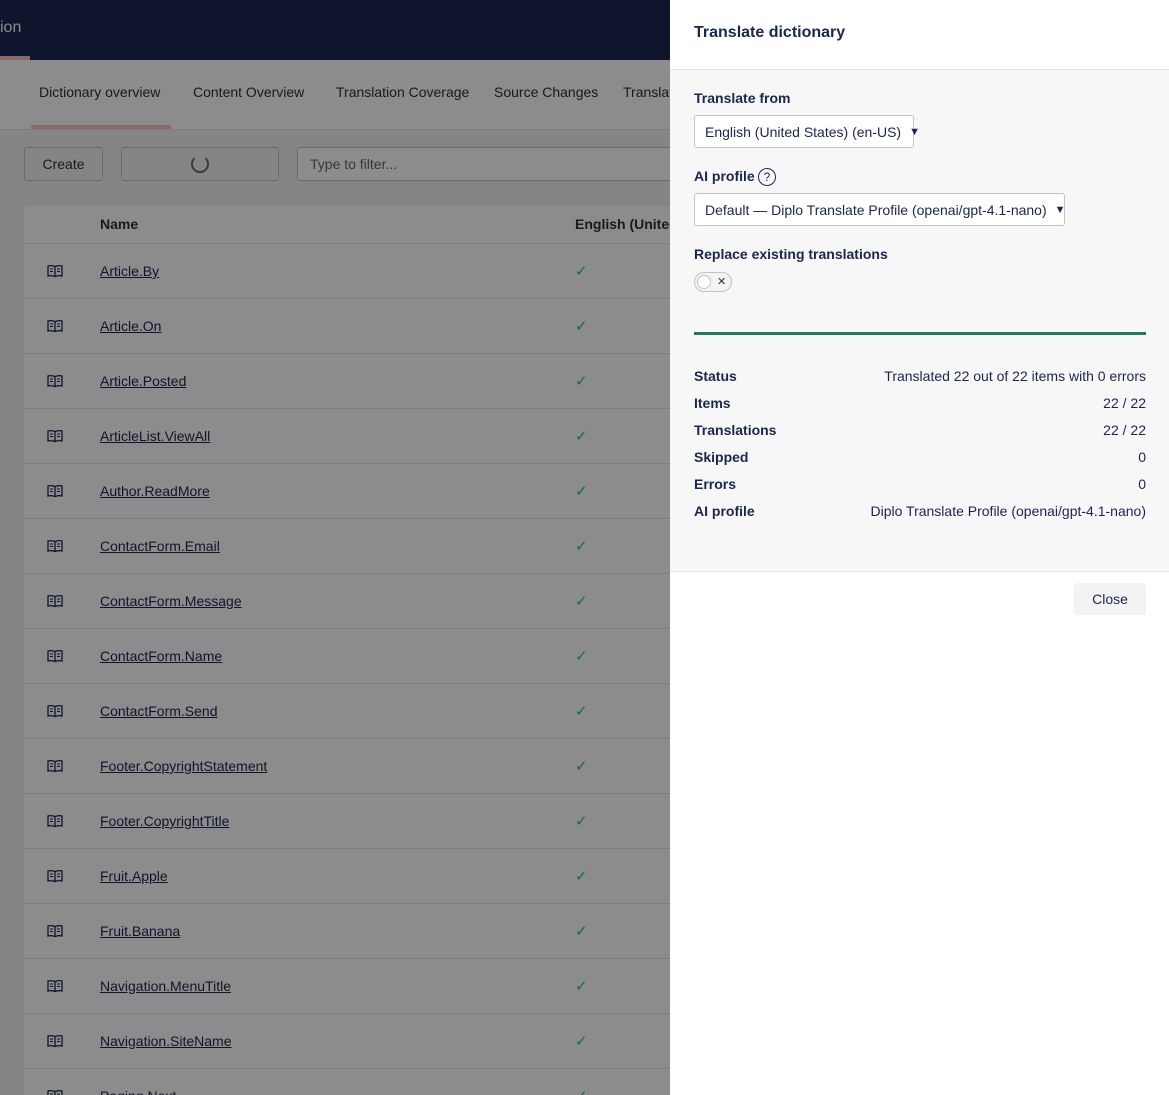 The height and width of the screenshot is (1095, 1169). What do you see at coordinates (920, 432) in the screenshot?
I see `stat-row: Translations 22 / 22` at bounding box center [920, 432].